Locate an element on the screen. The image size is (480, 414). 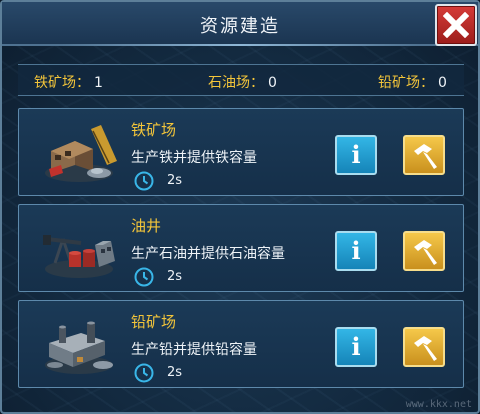
oil-field-count: 石油场： 0 is located at coordinates (242, 82).